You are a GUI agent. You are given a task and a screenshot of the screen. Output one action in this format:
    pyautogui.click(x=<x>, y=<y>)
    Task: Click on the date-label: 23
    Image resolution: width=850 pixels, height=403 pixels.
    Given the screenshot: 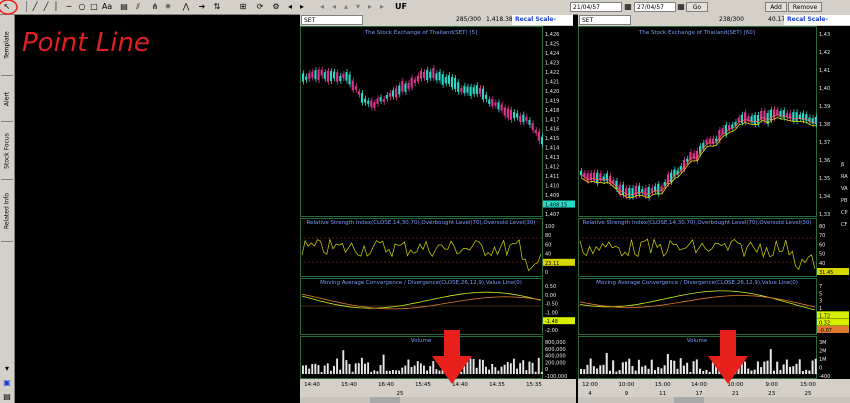 What is the action you would take?
    pyautogui.click(x=771, y=394)
    